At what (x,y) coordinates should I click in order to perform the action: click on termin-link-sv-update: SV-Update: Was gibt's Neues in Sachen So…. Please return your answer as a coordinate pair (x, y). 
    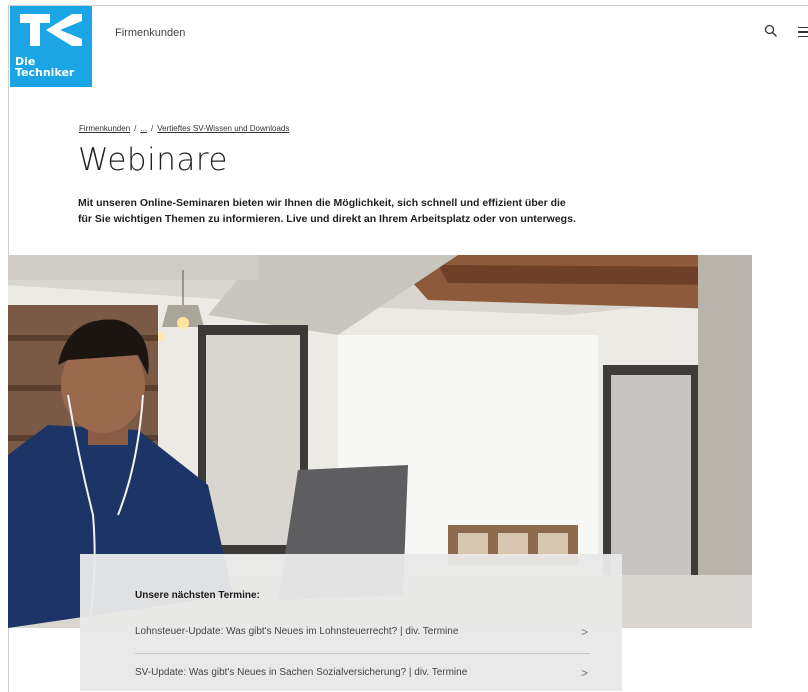
    Looking at the image, I should click on (362, 674).